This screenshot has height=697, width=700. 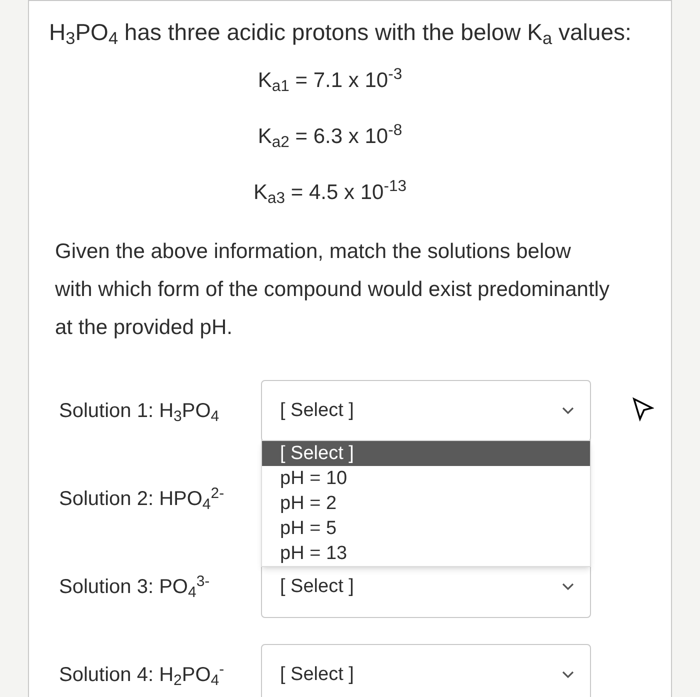 What do you see at coordinates (332, 290) in the screenshot?
I see `question-text: Given the above information, match the solutions below with which form of the compound would exist predominantly at the provided pH.` at bounding box center [332, 290].